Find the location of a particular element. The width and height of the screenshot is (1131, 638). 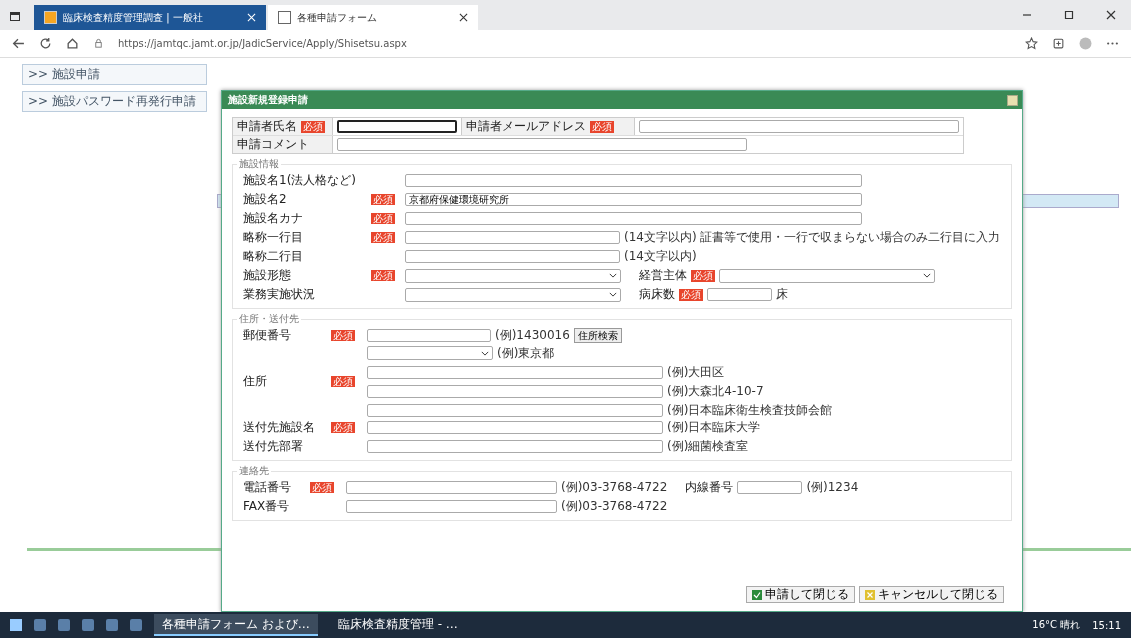

star-icon is located at coordinates (1031, 43).